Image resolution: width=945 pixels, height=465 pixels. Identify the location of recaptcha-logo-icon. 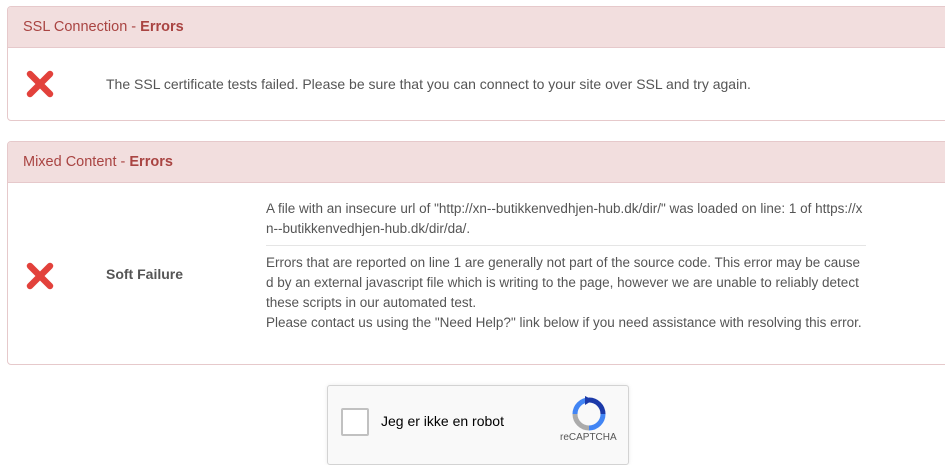
(589, 414).